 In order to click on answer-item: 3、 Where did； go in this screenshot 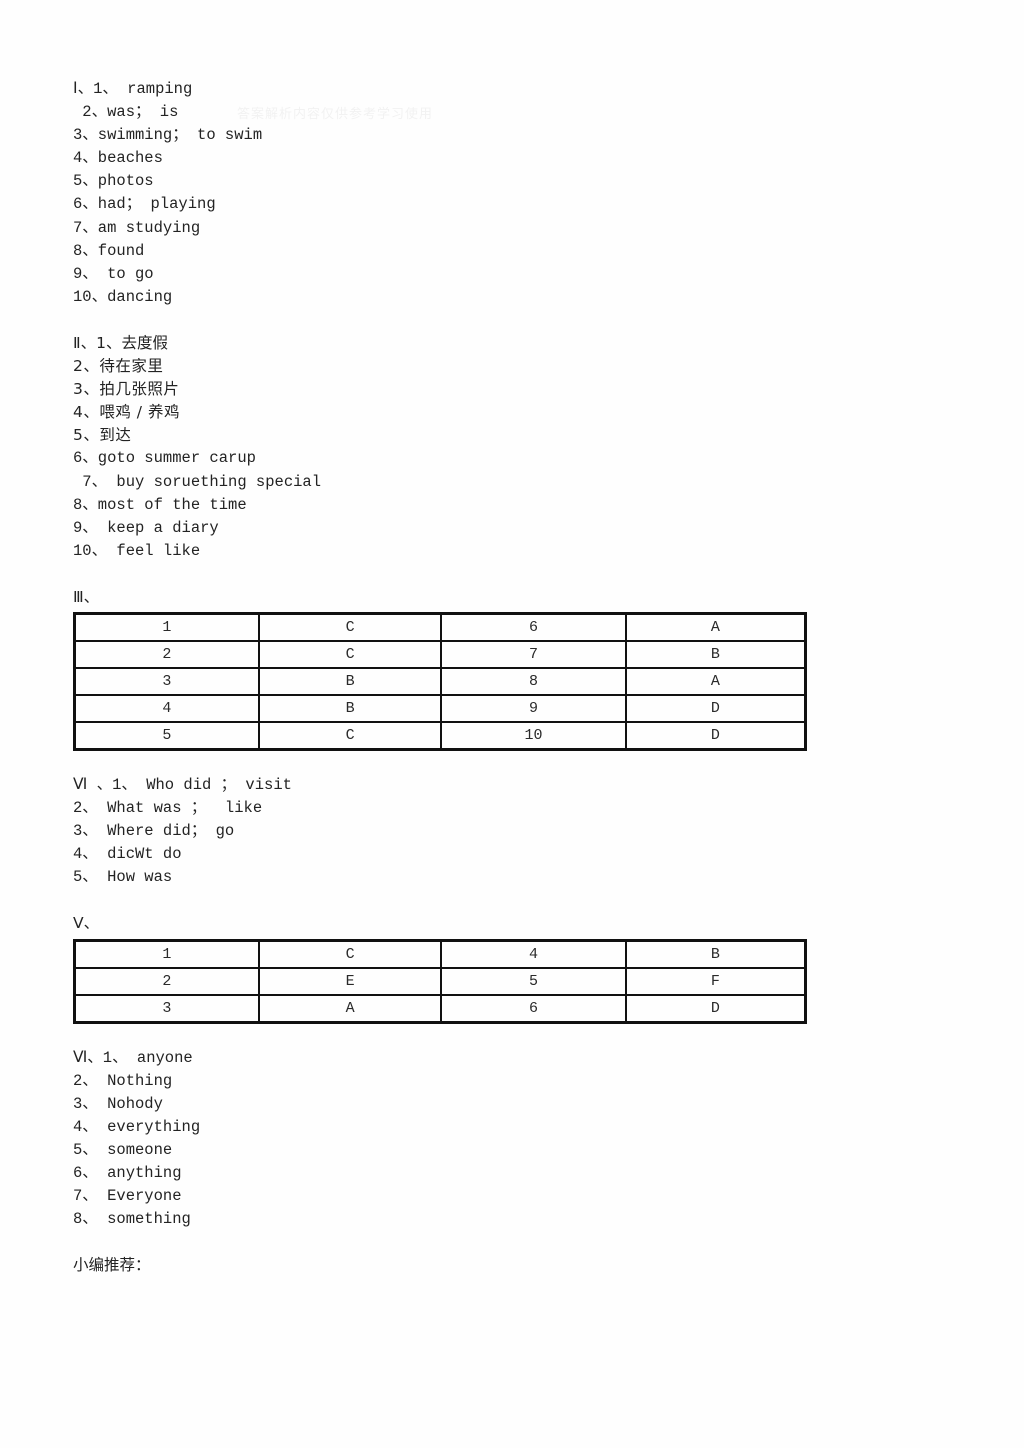, I will do `click(154, 831)`.